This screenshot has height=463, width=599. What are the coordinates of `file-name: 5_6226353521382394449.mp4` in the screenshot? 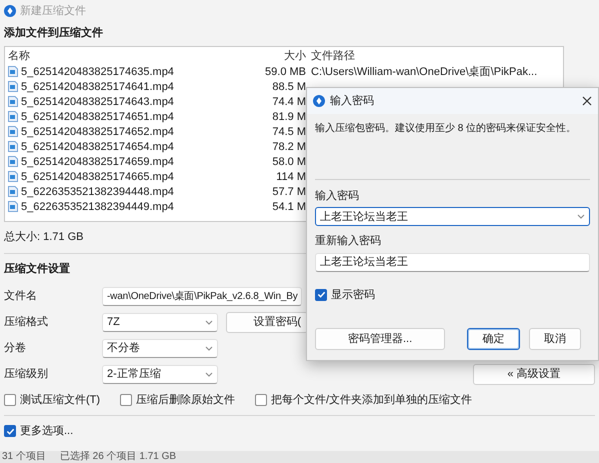 It's located at (97, 207).